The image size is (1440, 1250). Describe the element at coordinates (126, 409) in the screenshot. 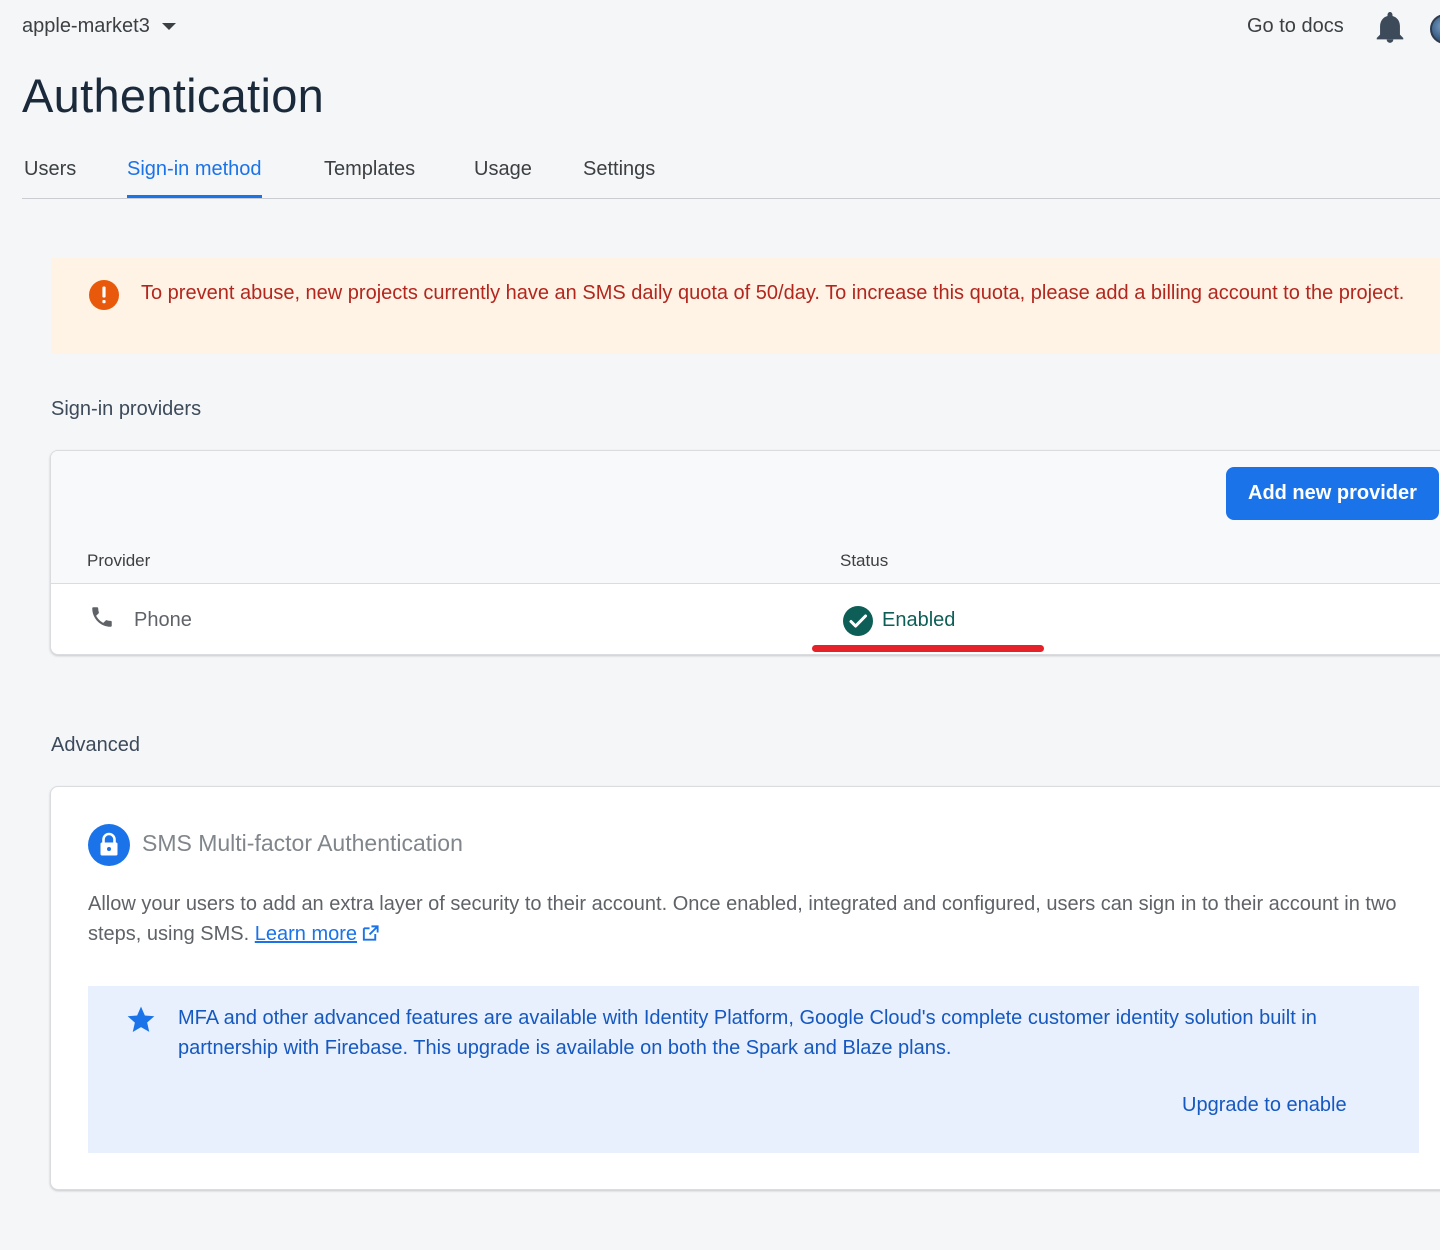

I see `sign-in-providers-heading: Sign-in providers` at that location.